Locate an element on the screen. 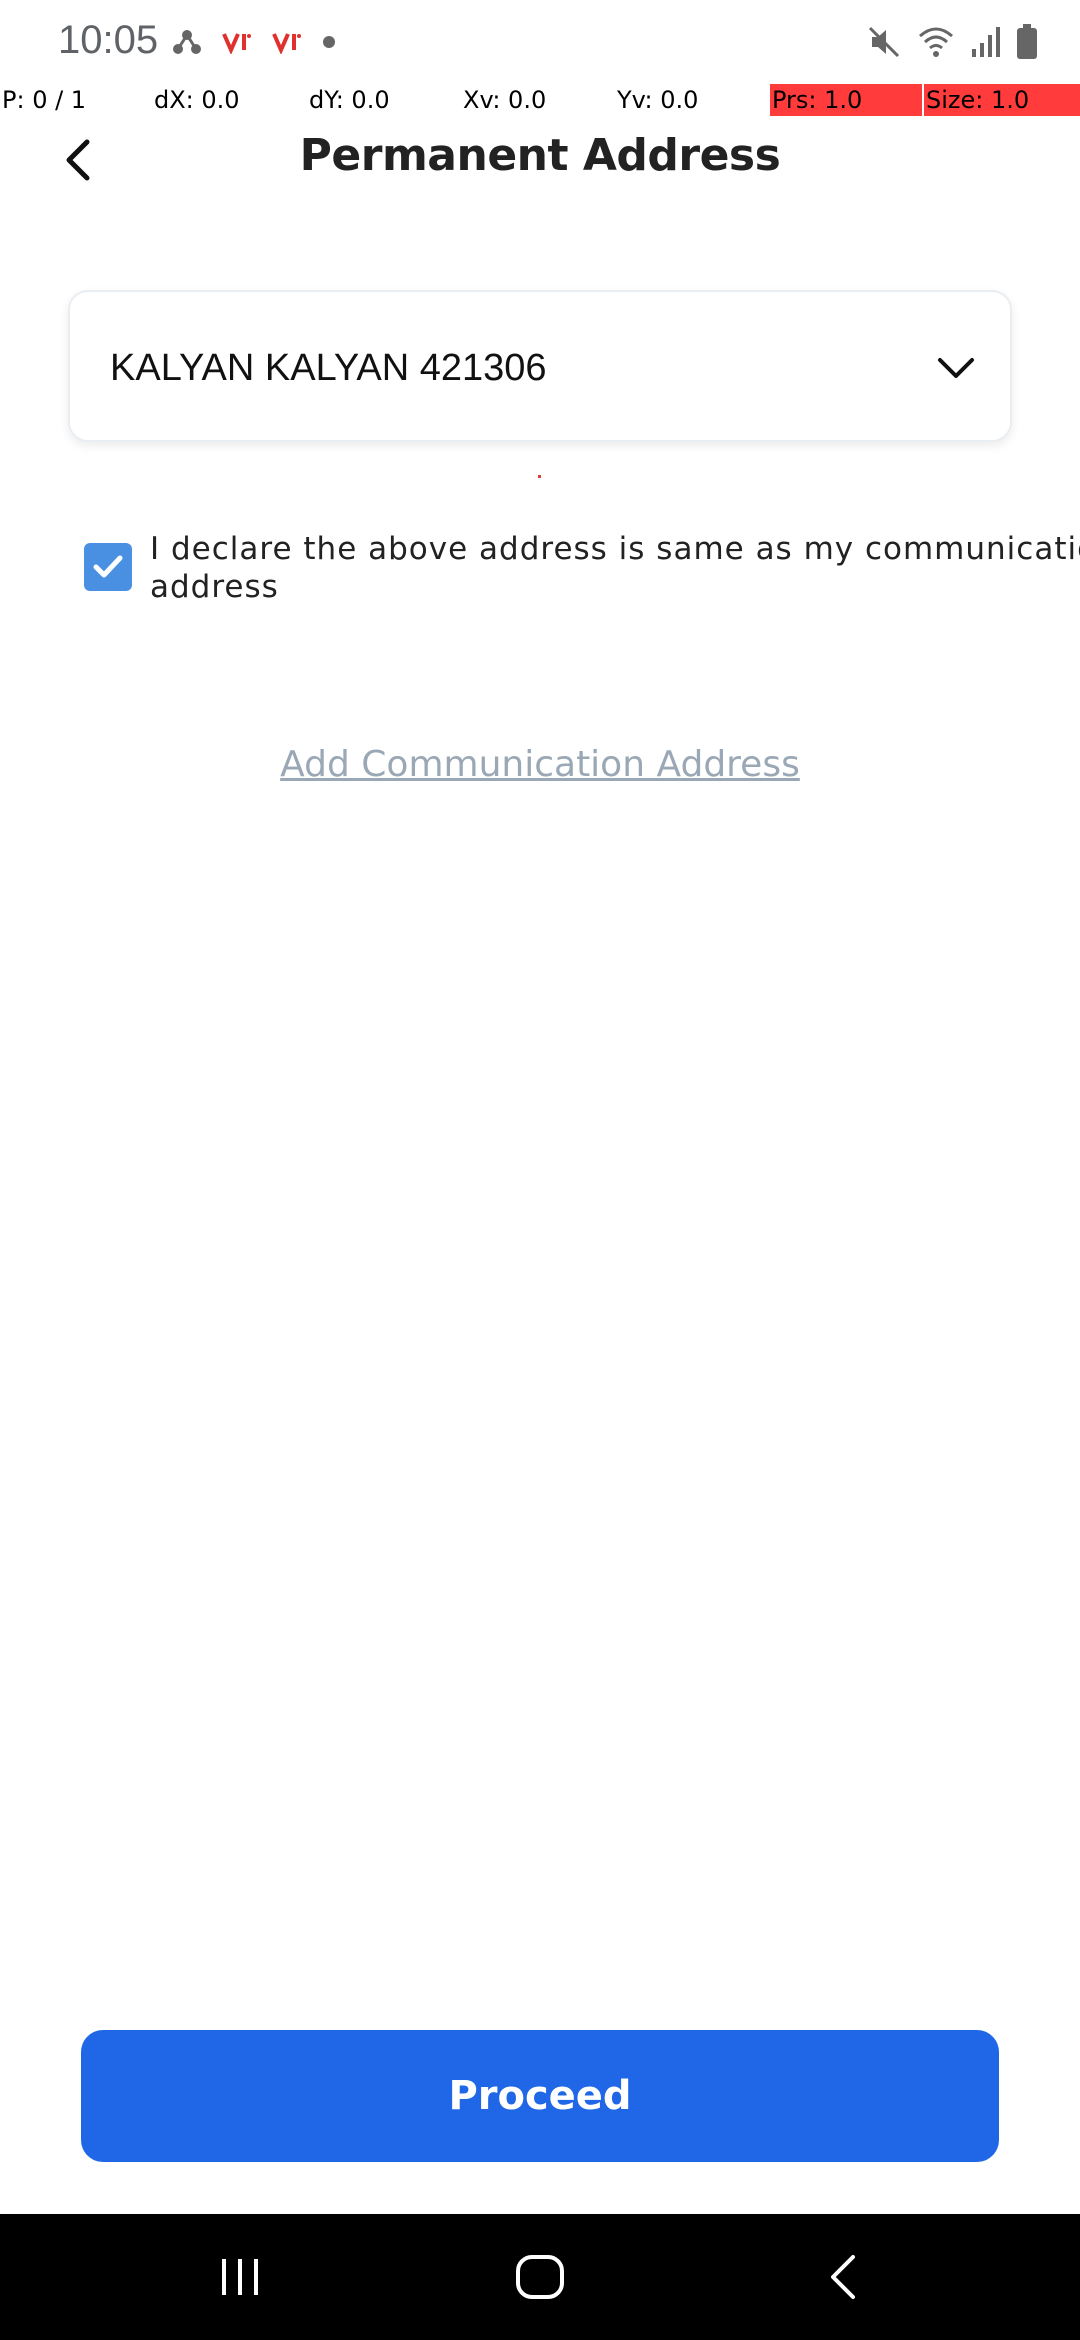  status-time: 10:05 is located at coordinates (108, 40).